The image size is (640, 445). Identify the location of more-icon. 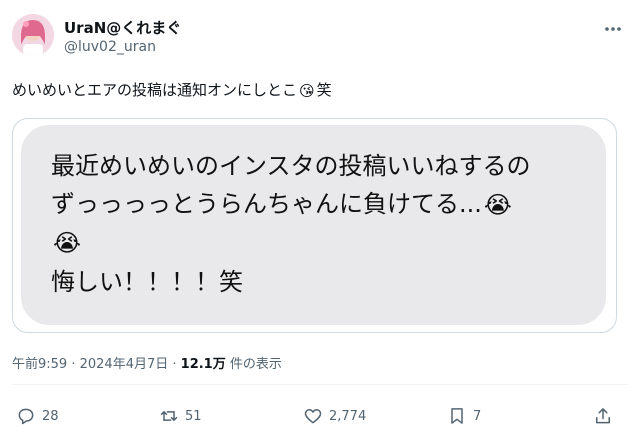
(613, 29).